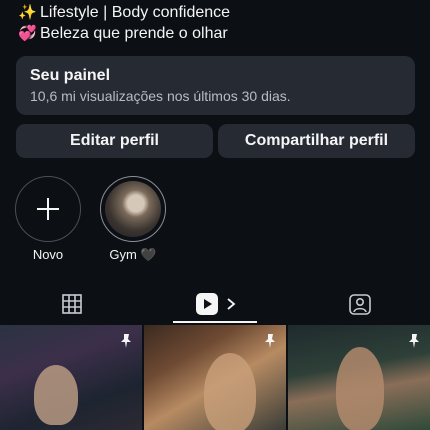  What do you see at coordinates (27, 12) in the screenshot?
I see `sparkles-icon: ✨` at bounding box center [27, 12].